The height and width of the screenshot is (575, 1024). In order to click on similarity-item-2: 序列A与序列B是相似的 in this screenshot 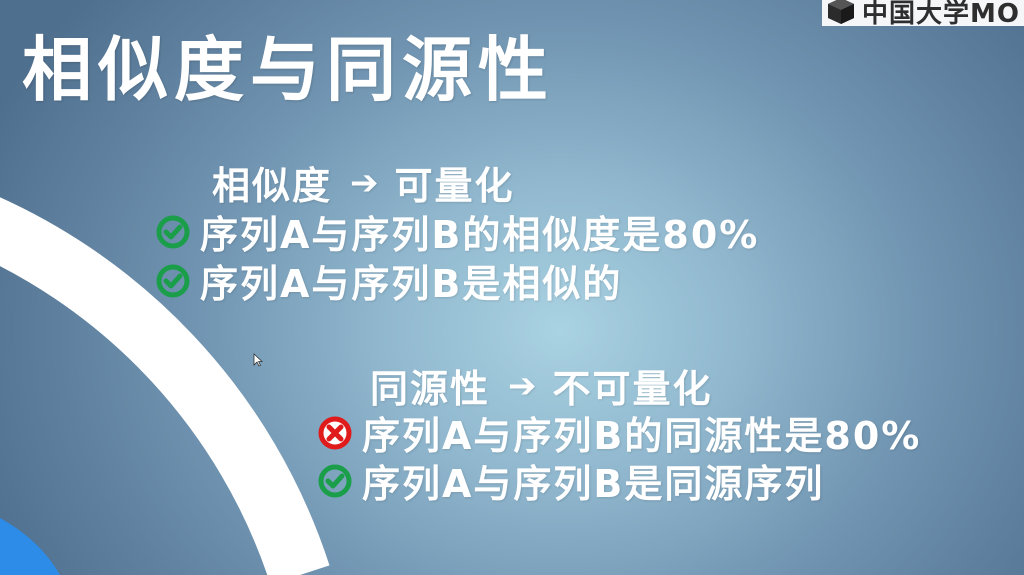, I will do `click(389, 280)`.